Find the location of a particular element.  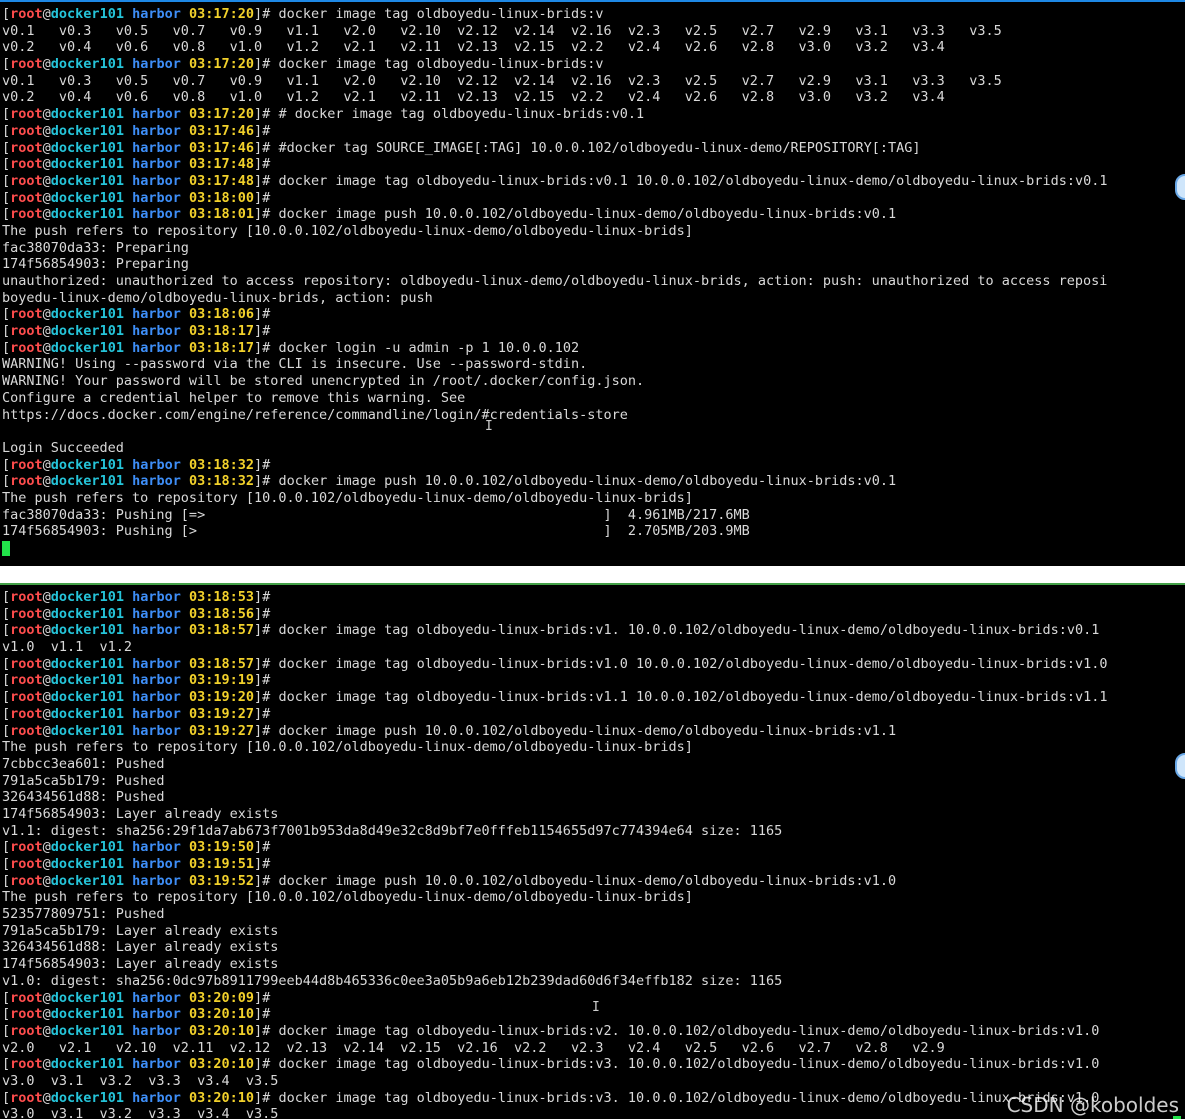

prompt-line: [root@docker101 harbor 03:17:46]# is located at coordinates (554, 131).